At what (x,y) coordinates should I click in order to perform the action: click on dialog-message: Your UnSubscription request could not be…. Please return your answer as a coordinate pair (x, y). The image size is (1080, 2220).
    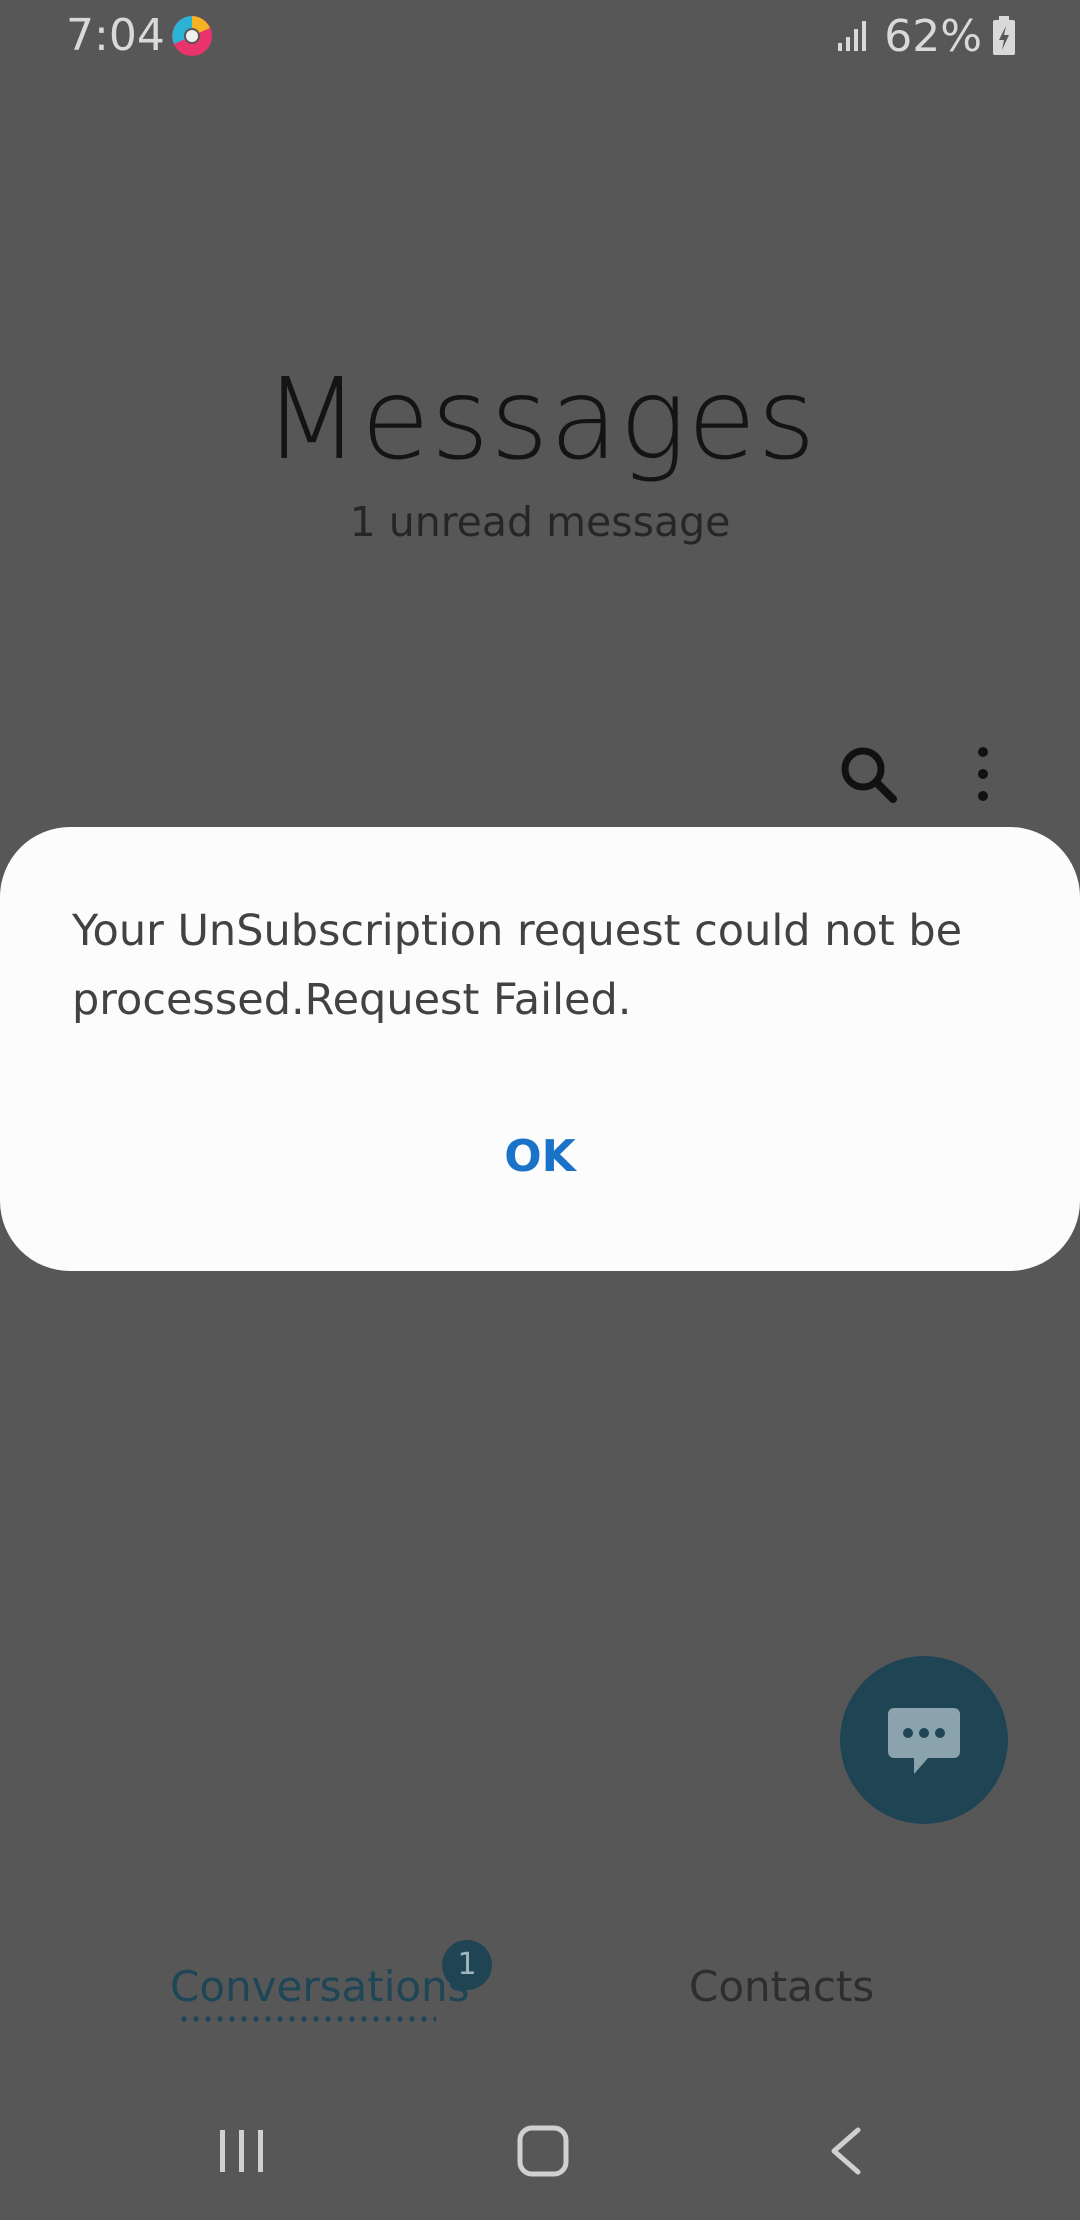
    Looking at the image, I should click on (517, 965).